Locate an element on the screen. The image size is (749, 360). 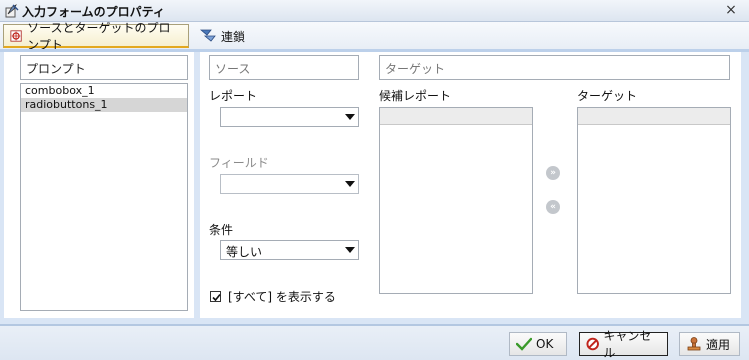
ok-button-label: OK is located at coordinates (545, 344).